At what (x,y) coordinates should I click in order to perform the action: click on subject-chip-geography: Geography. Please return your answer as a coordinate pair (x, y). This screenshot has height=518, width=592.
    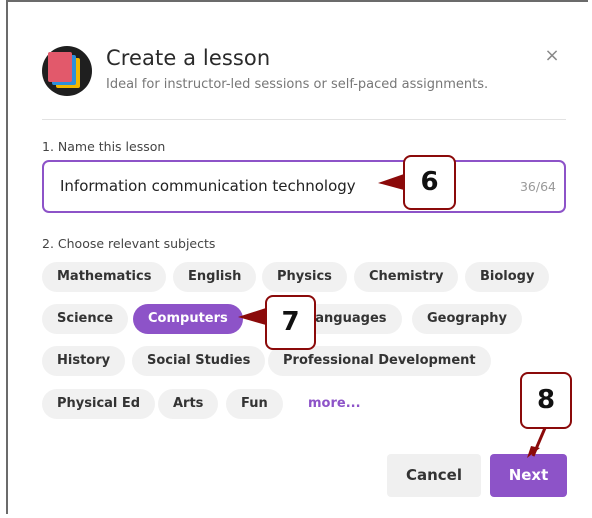
    Looking at the image, I should click on (467, 319).